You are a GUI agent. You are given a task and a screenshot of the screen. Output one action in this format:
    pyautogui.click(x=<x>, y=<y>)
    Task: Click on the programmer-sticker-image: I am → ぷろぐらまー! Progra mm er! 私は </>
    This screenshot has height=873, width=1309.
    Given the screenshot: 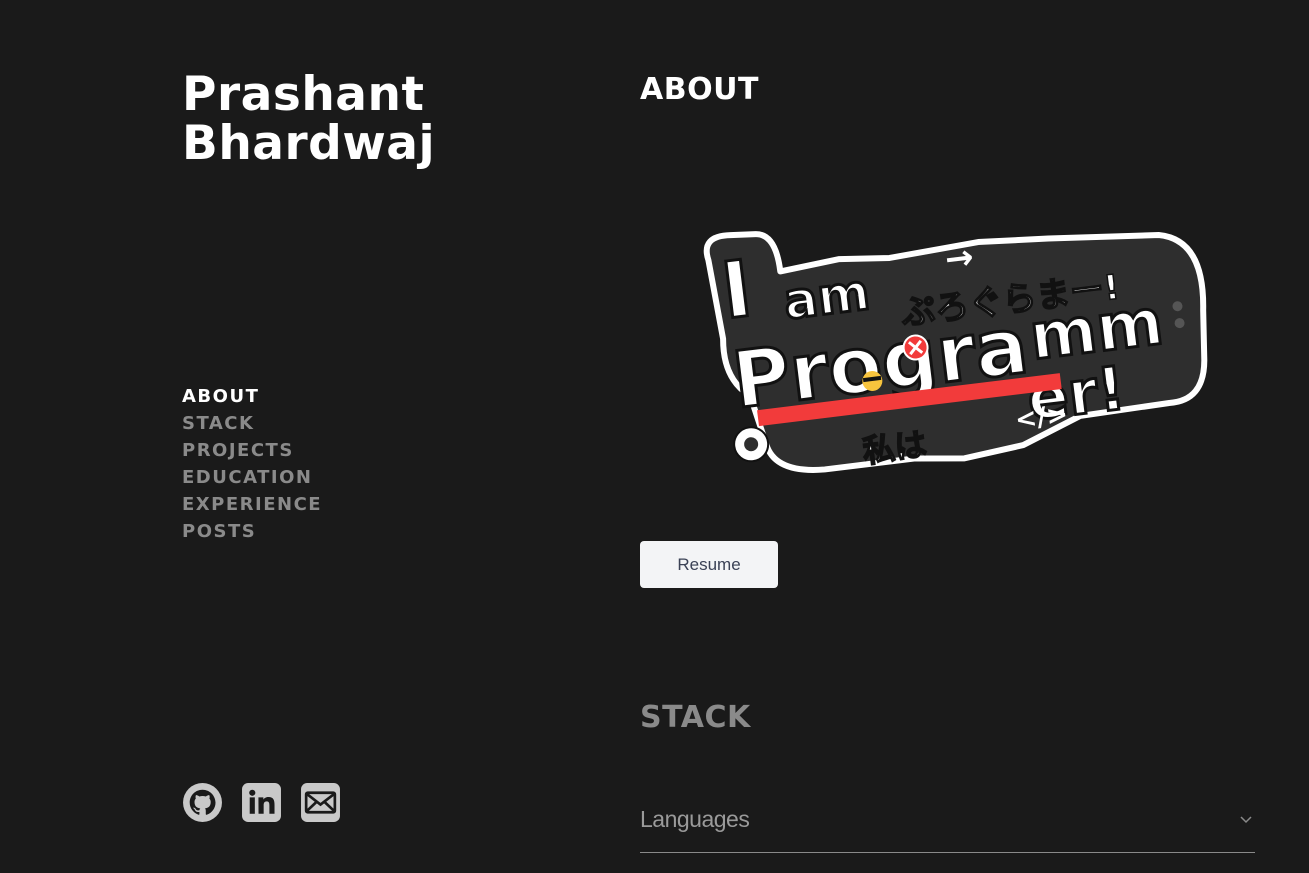 What is the action you would take?
    pyautogui.click(x=955, y=352)
    